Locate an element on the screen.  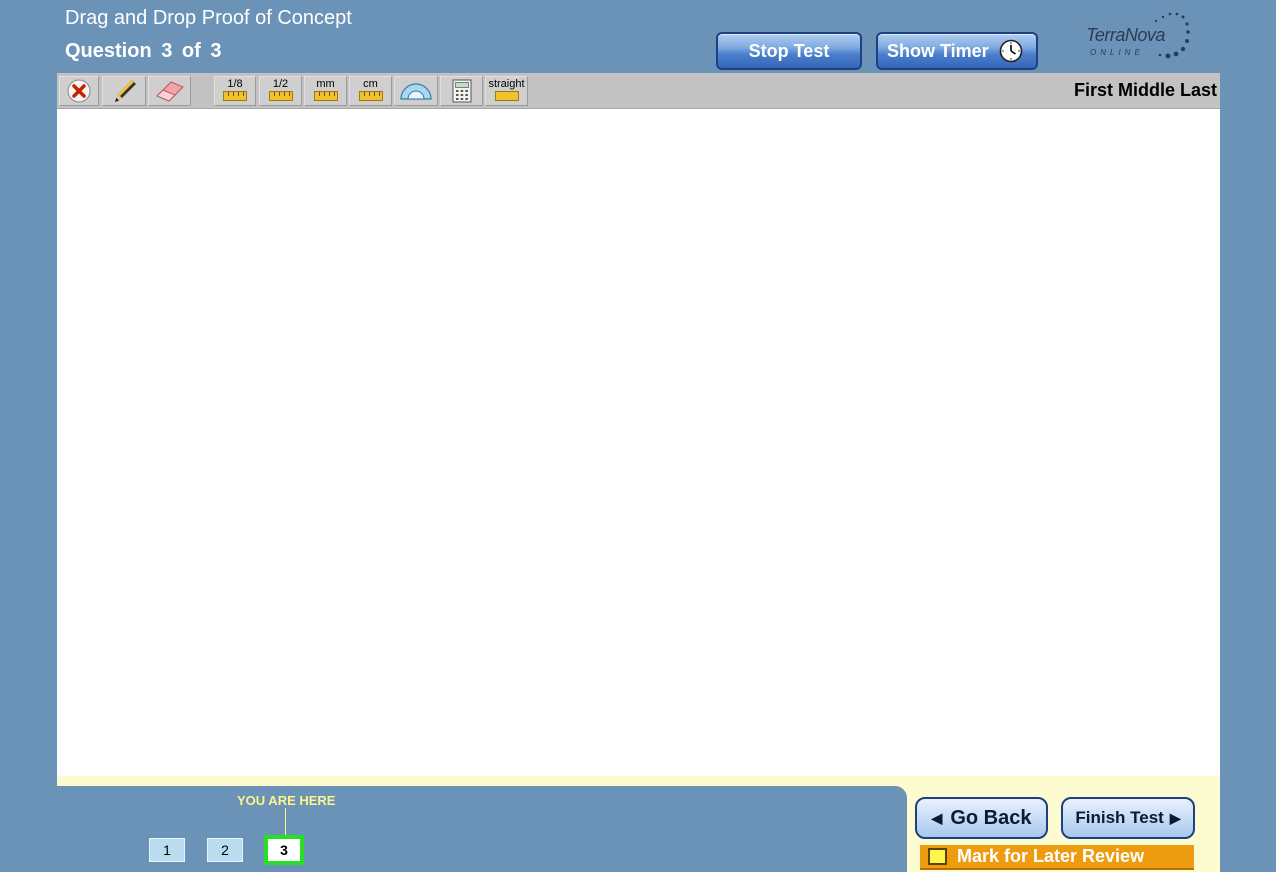
eraser-icon is located at coordinates (169, 91).